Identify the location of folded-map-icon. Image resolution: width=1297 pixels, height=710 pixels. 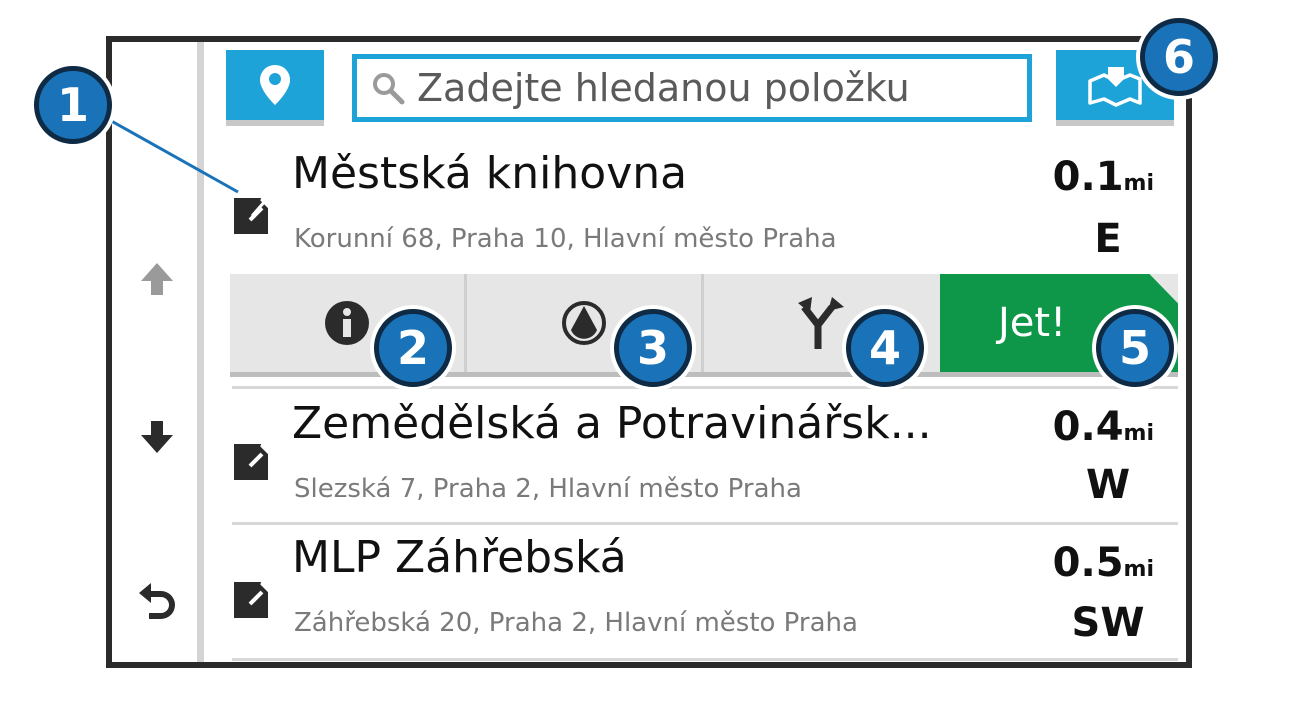
(1115, 87).